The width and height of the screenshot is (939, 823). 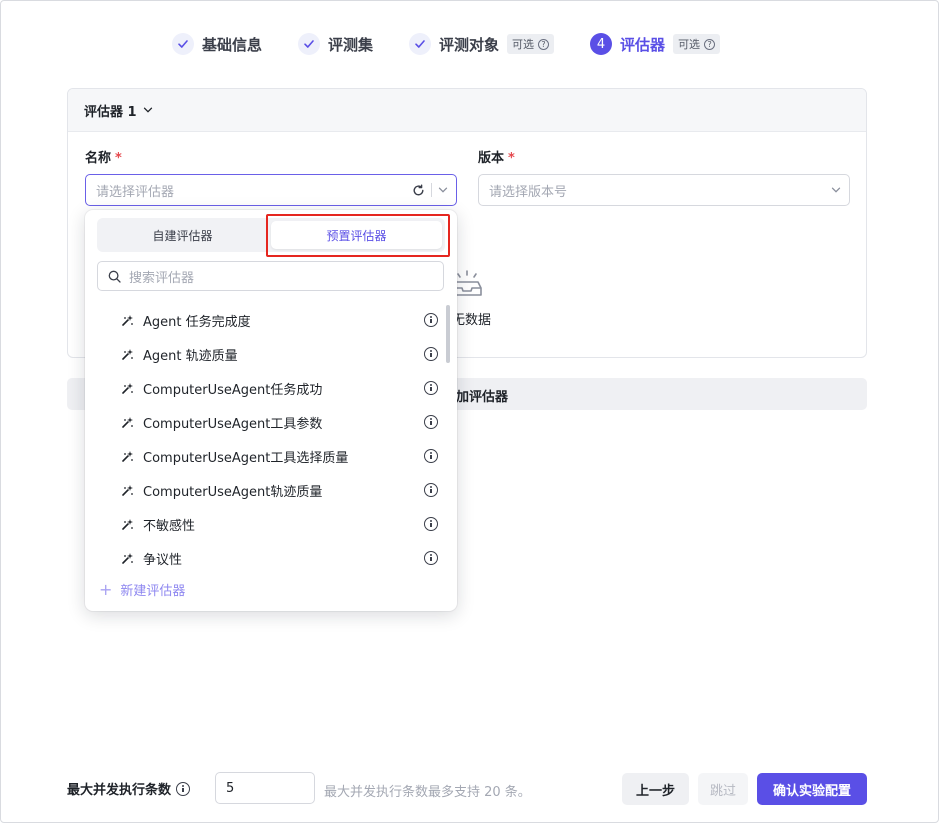 I want to click on list-item-label: Agent 任务完成度, so click(x=197, y=322).